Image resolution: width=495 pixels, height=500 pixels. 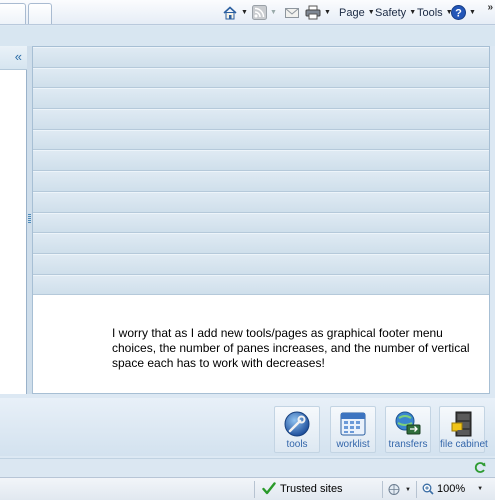 What do you see at coordinates (13, 13) in the screenshot?
I see `browser-tab` at bounding box center [13, 13].